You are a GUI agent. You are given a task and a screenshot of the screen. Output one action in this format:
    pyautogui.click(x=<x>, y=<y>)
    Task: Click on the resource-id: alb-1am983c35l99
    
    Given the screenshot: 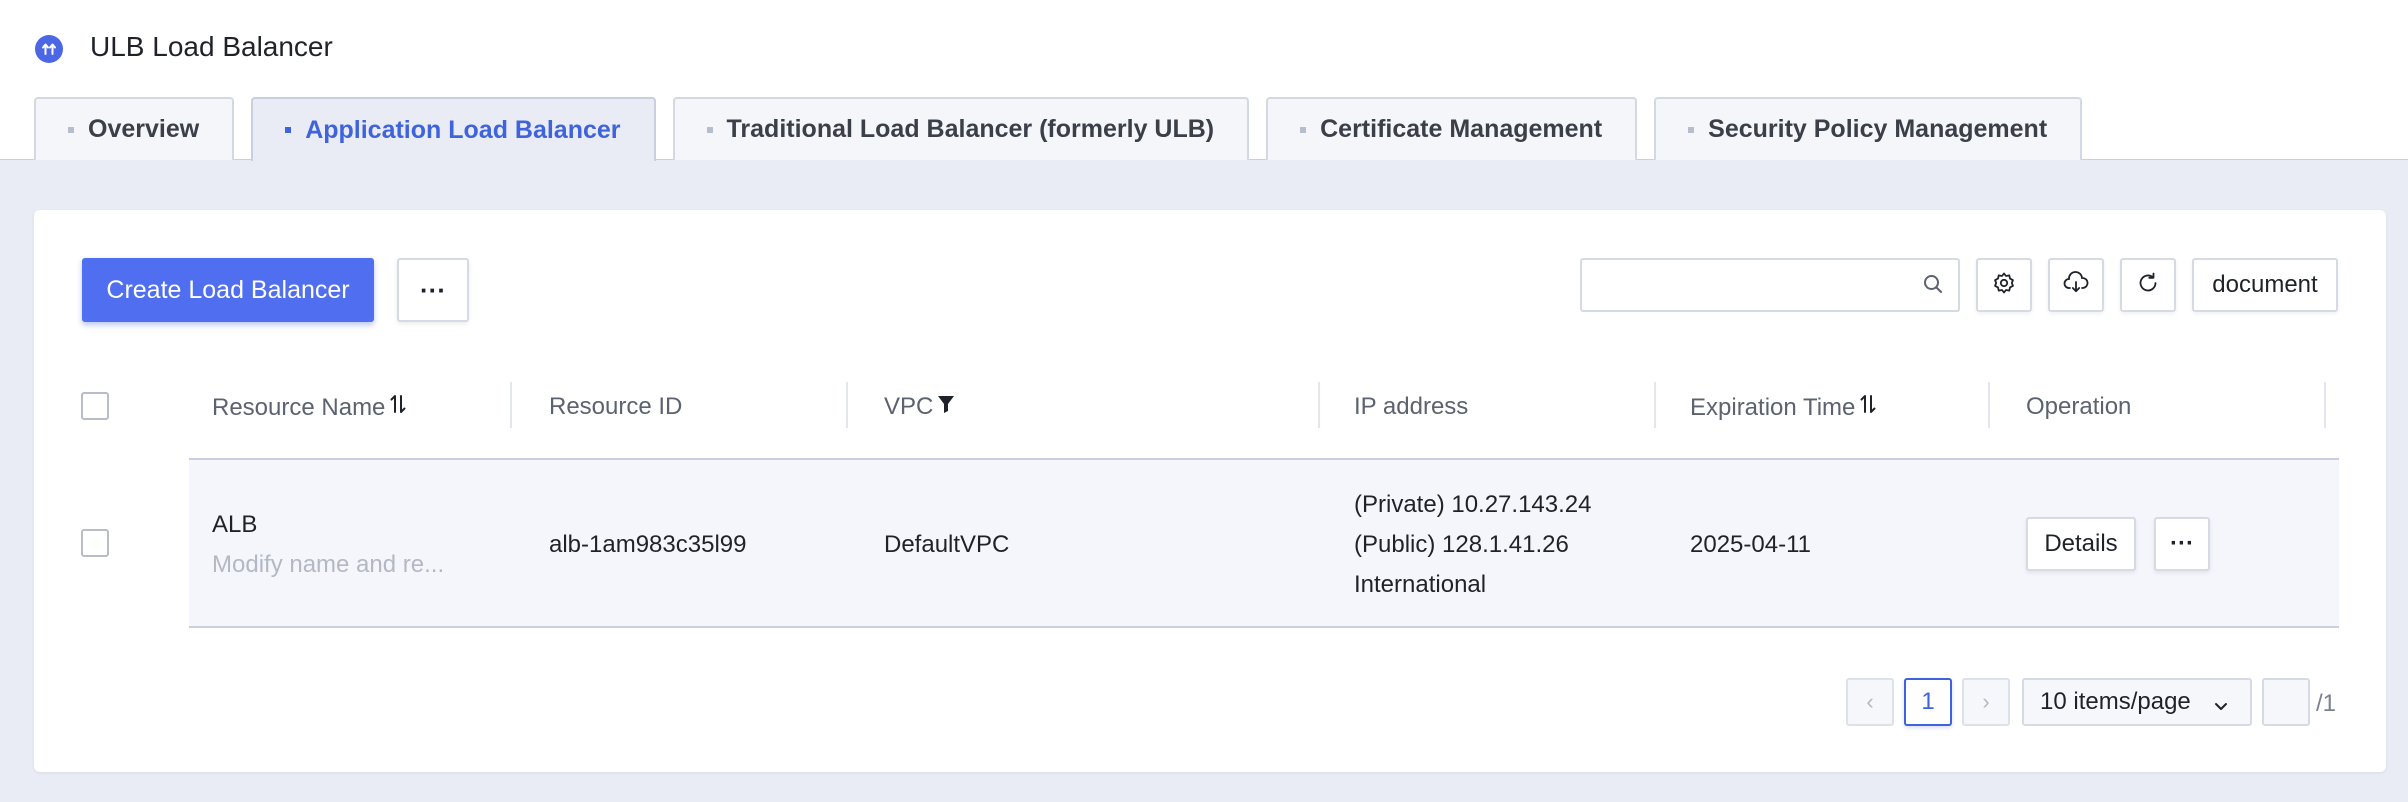 What is the action you would take?
    pyautogui.click(x=648, y=544)
    